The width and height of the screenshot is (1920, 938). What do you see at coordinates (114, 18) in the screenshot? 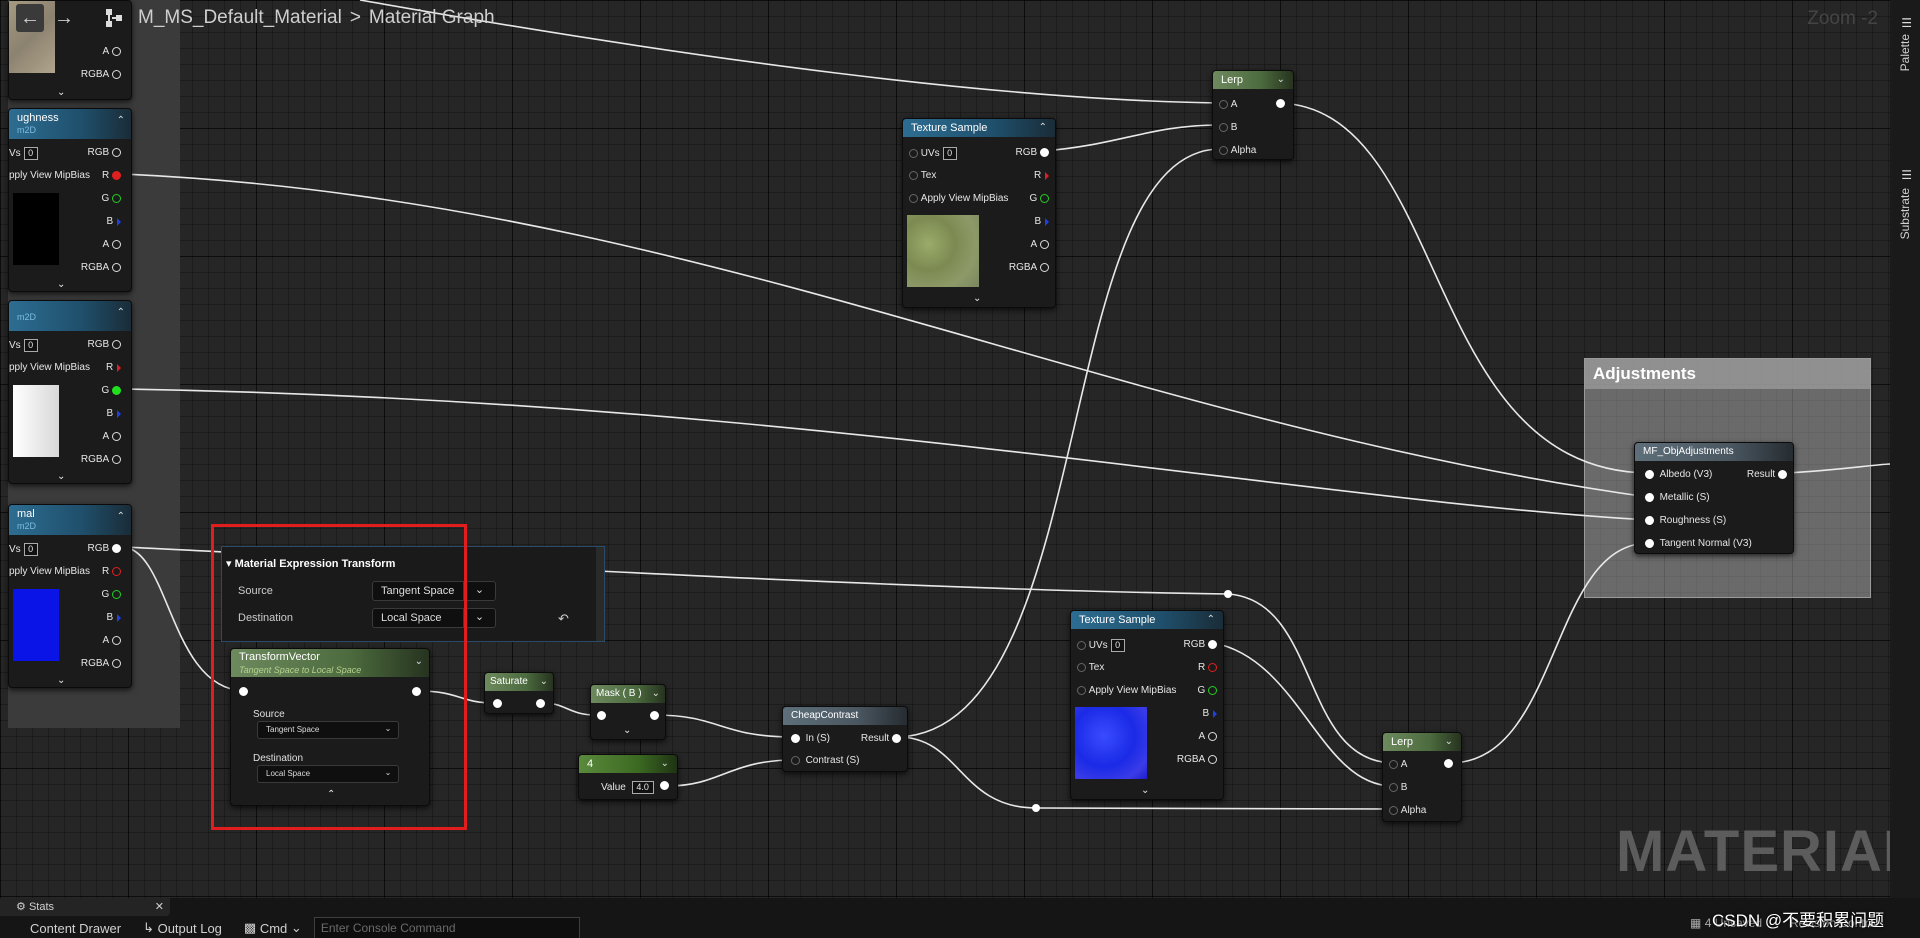
I see `graph-hierarchy-button` at bounding box center [114, 18].